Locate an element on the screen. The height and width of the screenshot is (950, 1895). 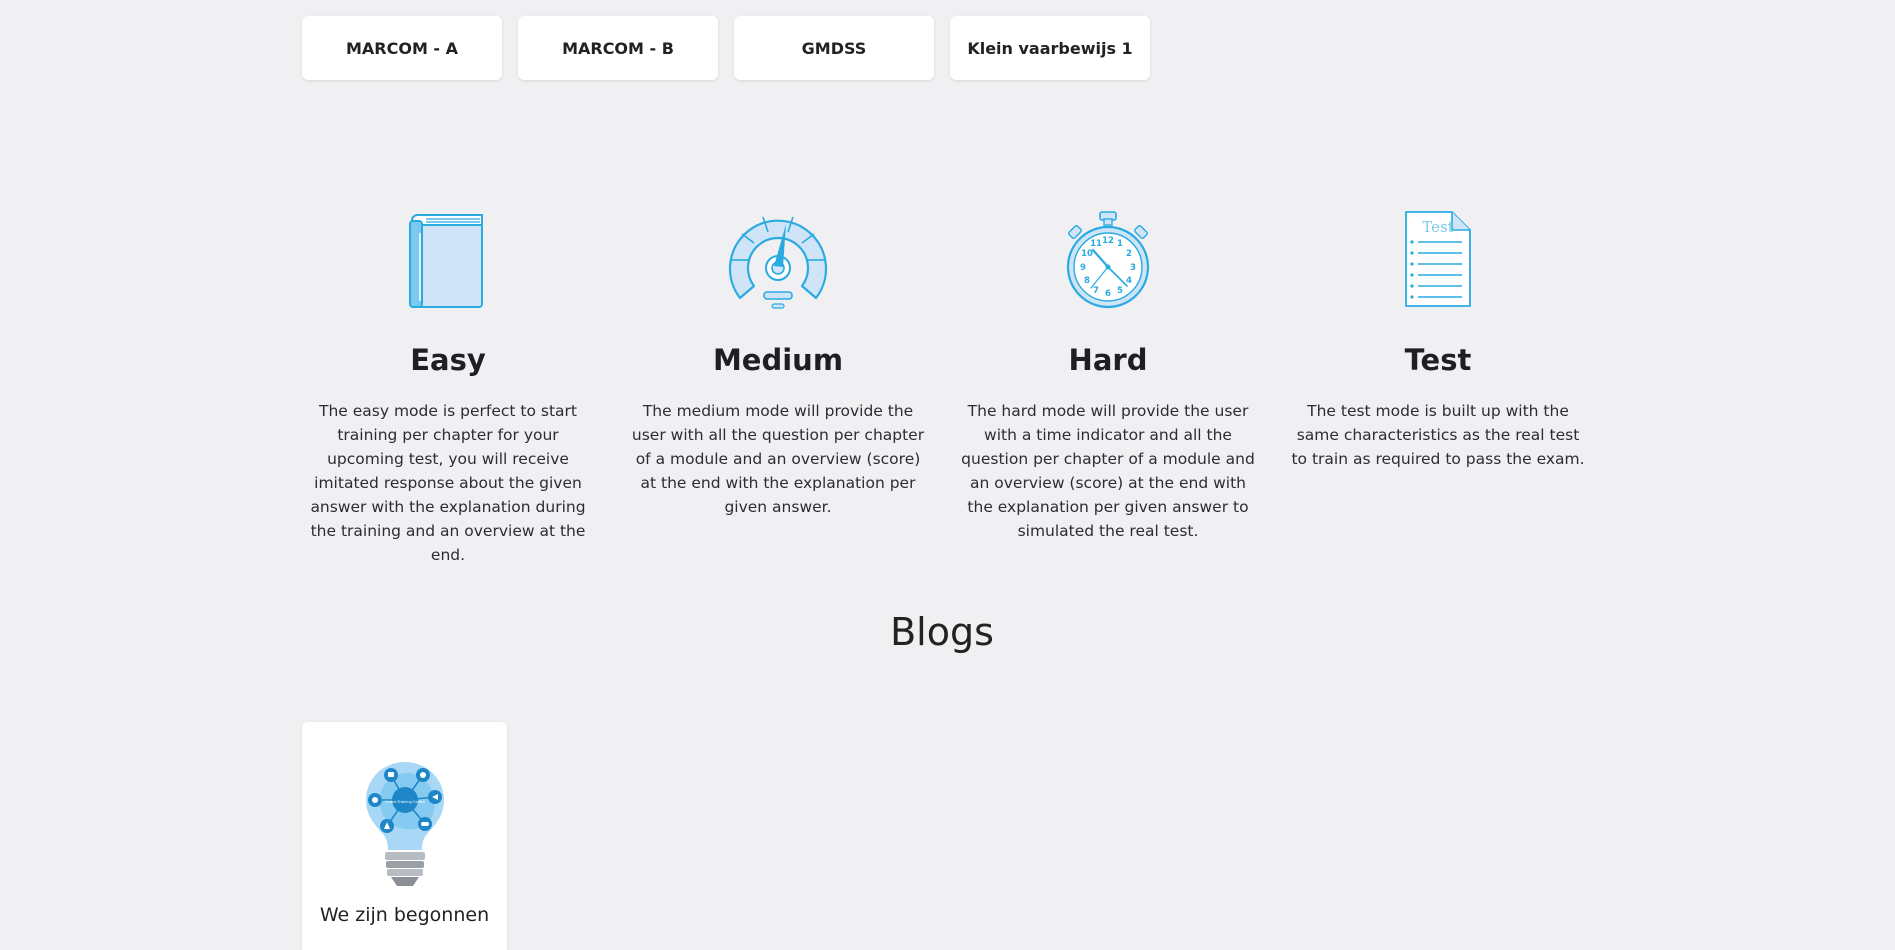
blog-card: Online Training Centre We zijn begonnen is located at coordinates (404, 836).